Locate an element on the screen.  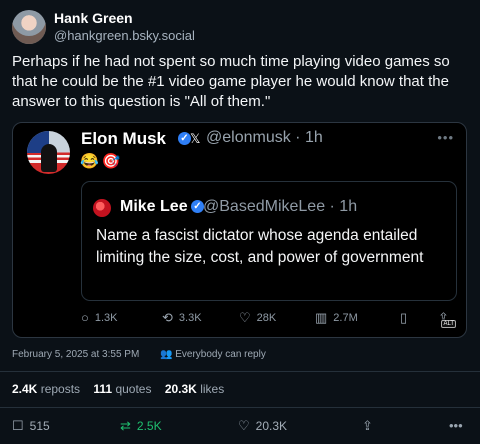
repost-label: reposts is located at coordinates (60, 389).